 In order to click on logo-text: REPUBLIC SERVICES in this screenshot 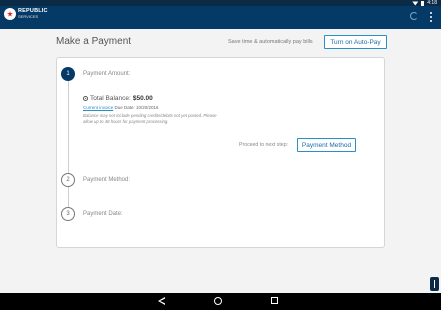, I will do `click(33, 14)`.